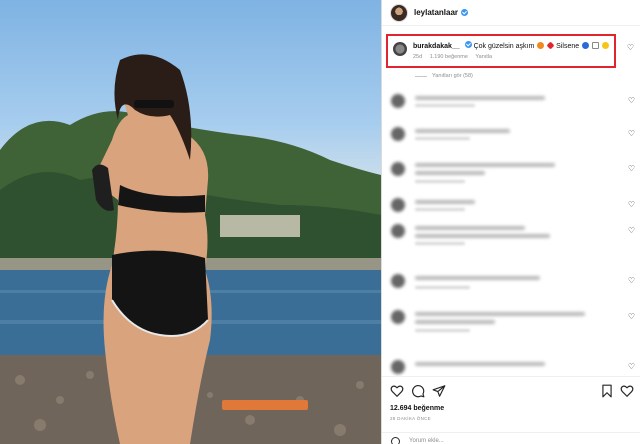 Image resolution: width=640 pixels, height=444 pixels. Describe the element at coordinates (449, 57) in the screenshot. I see `comment-likes: 1.190 beğenme` at that location.